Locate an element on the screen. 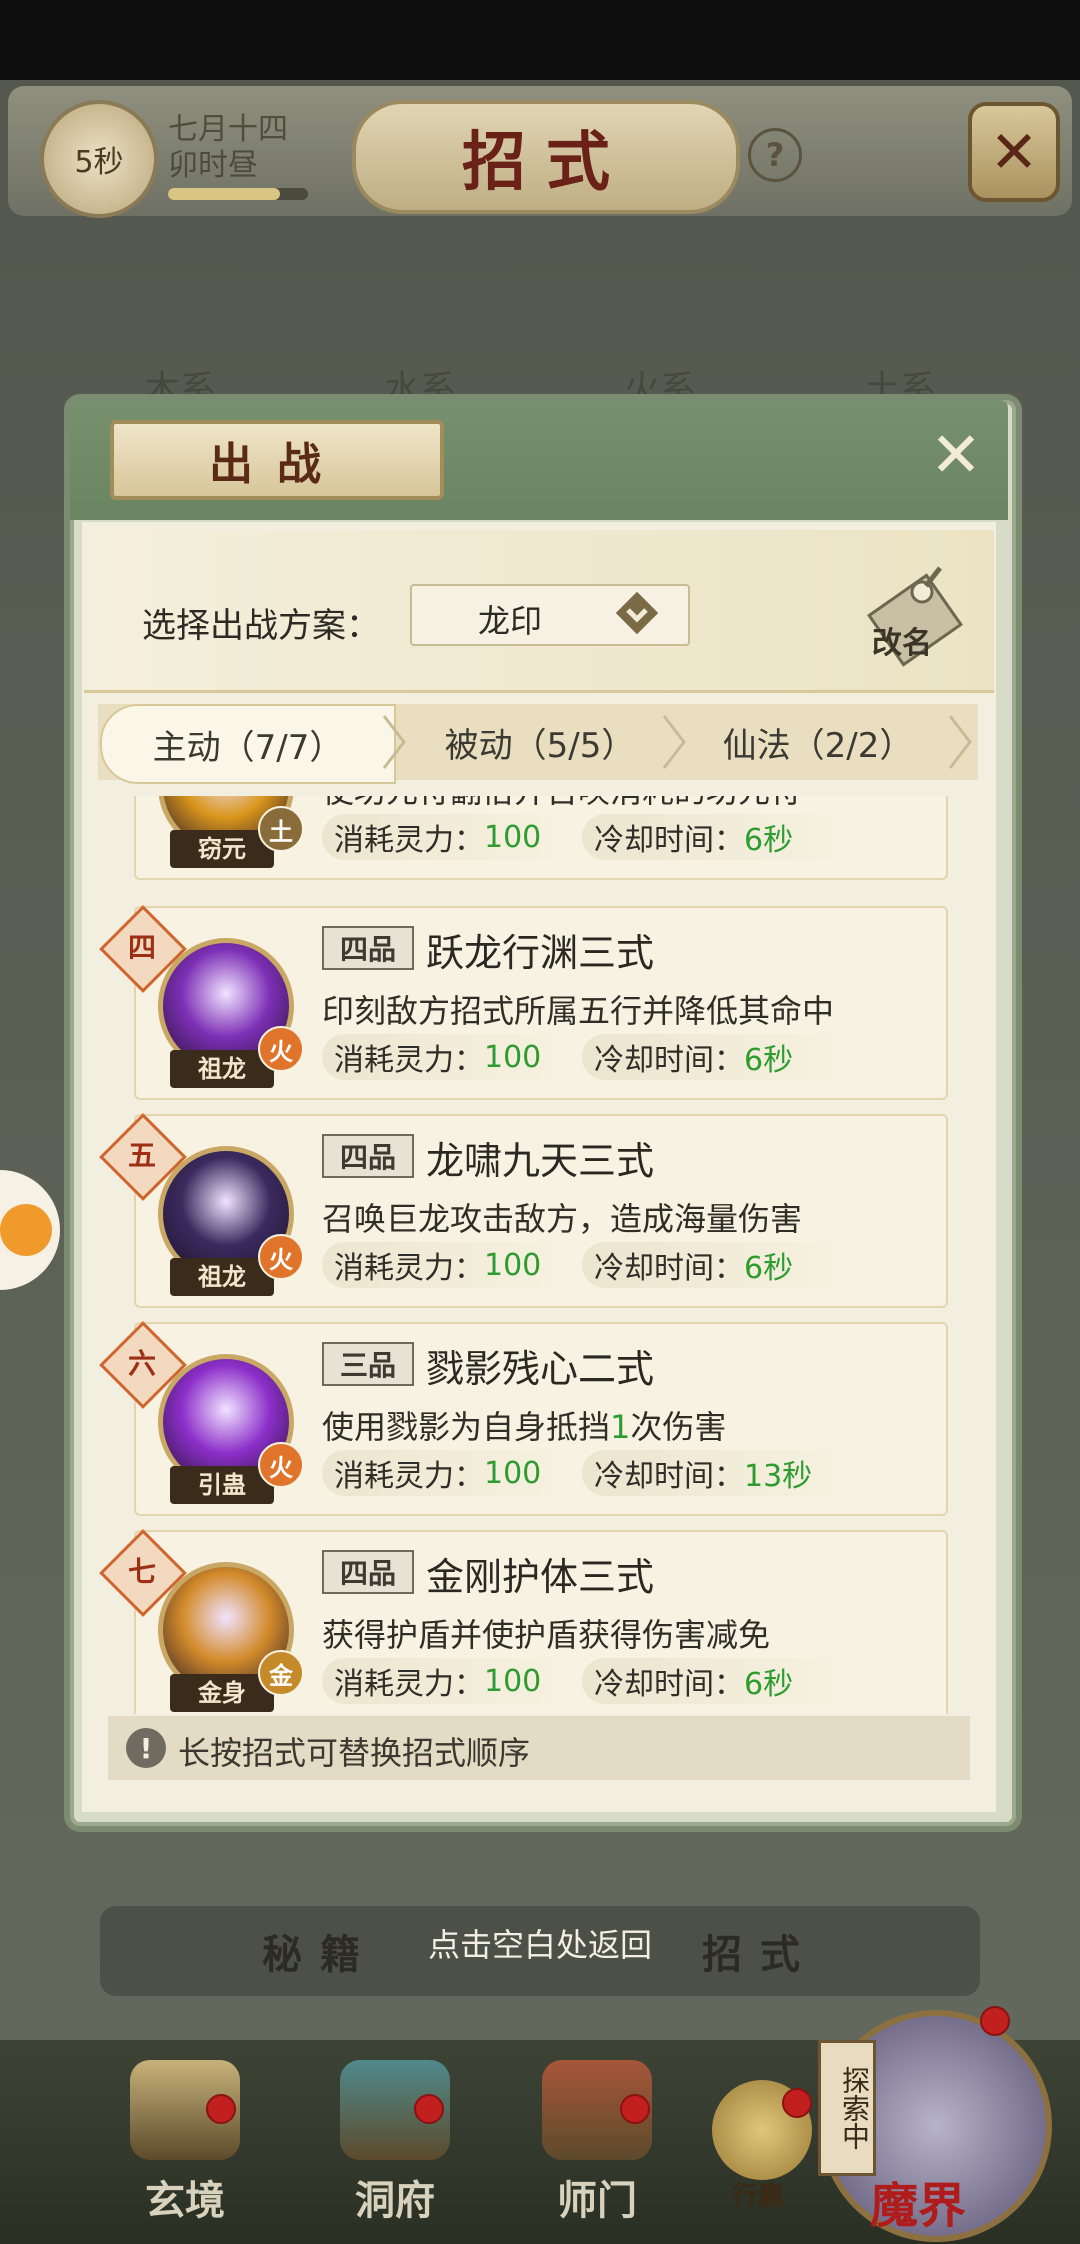 This screenshot has width=1080, height=2244. grade-badge: 三品 is located at coordinates (368, 1364).